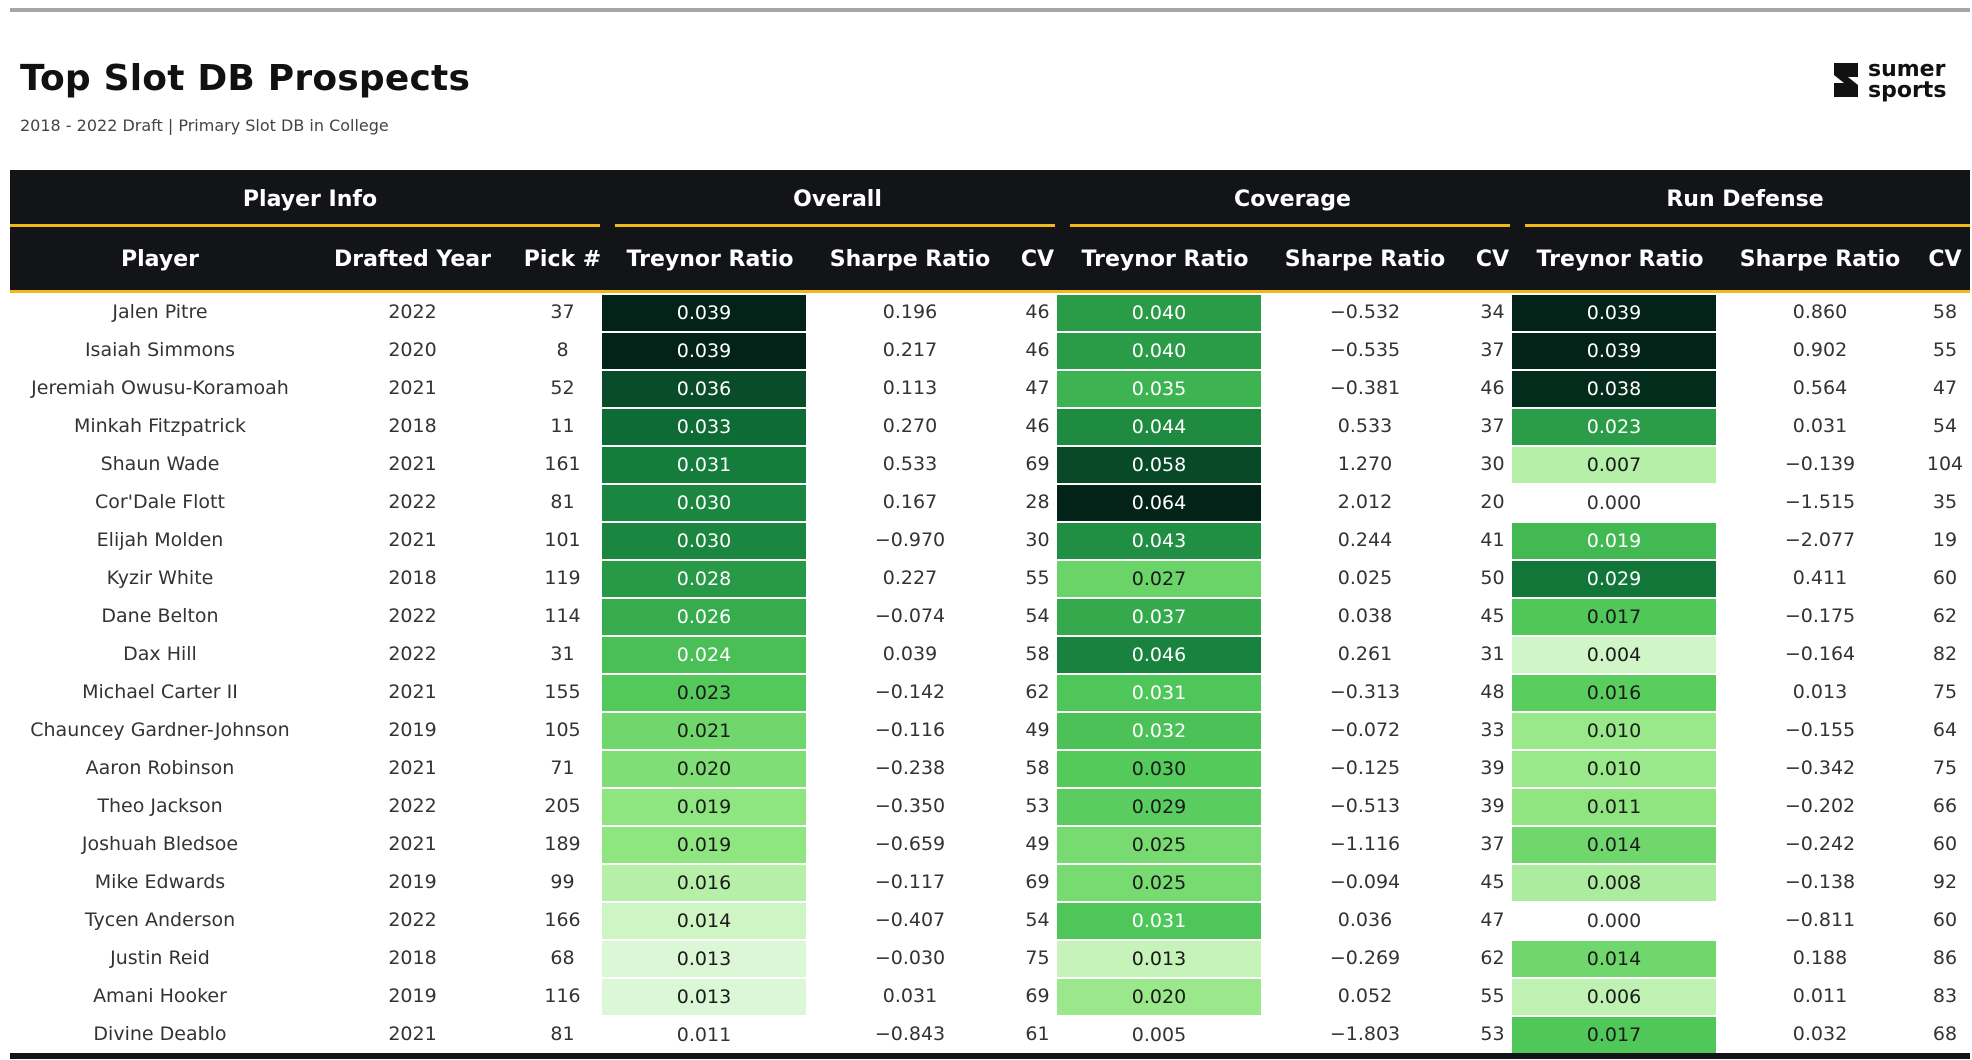 The image size is (1972, 1060). What do you see at coordinates (1614, 579) in the screenshot?
I see `heat-cell: 0.029` at bounding box center [1614, 579].